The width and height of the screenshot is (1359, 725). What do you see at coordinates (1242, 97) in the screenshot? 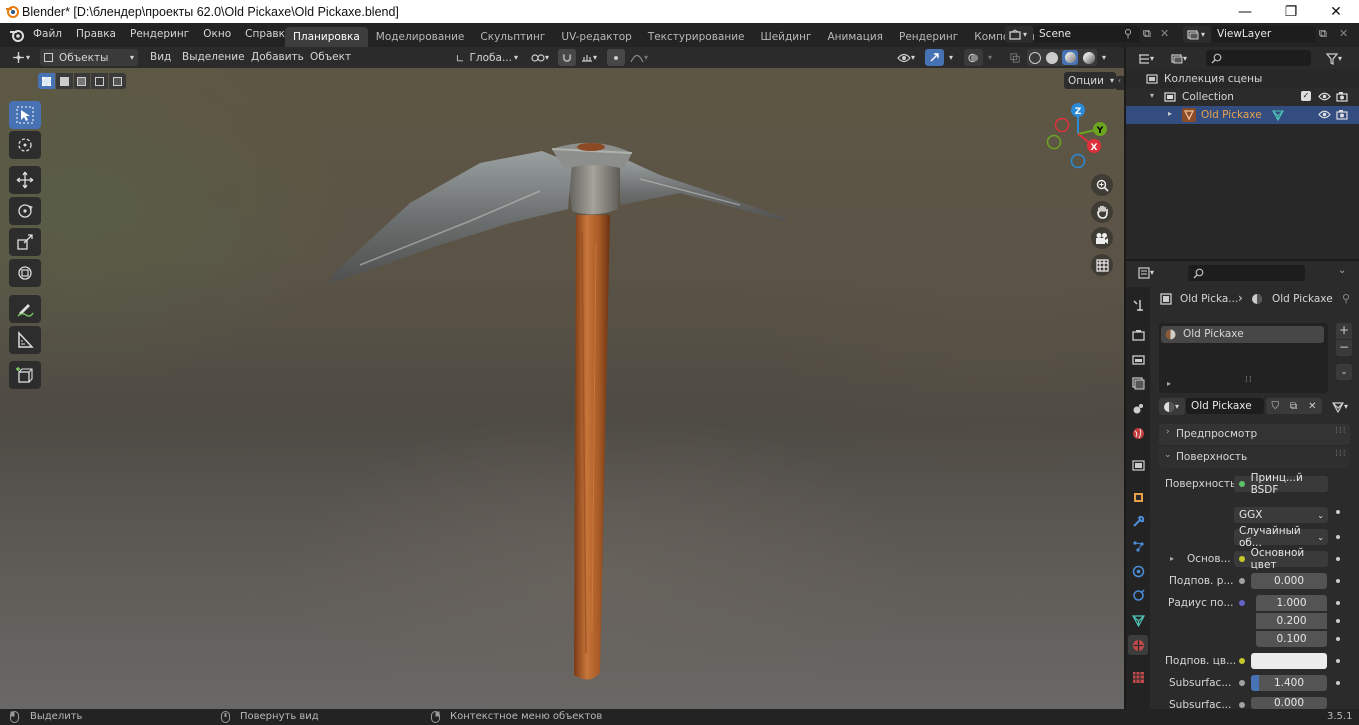
I see `outliner-row-collection: ▾ Collection ✓` at bounding box center [1242, 97].